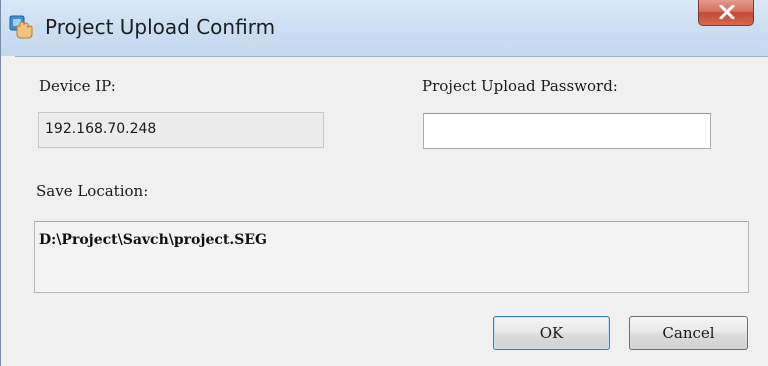 This screenshot has height=366, width=768. I want to click on close-x-icon, so click(727, 12).